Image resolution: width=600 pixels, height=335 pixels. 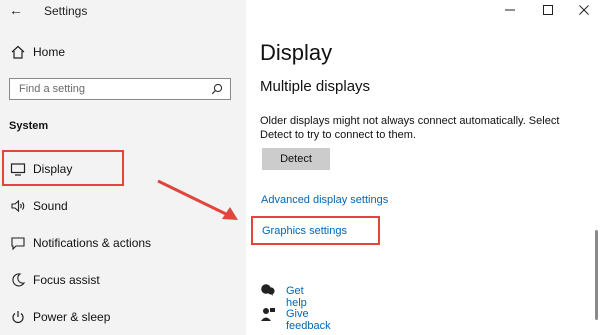 What do you see at coordinates (72, 317) in the screenshot?
I see `sidebar-item-label: Power & sleep` at bounding box center [72, 317].